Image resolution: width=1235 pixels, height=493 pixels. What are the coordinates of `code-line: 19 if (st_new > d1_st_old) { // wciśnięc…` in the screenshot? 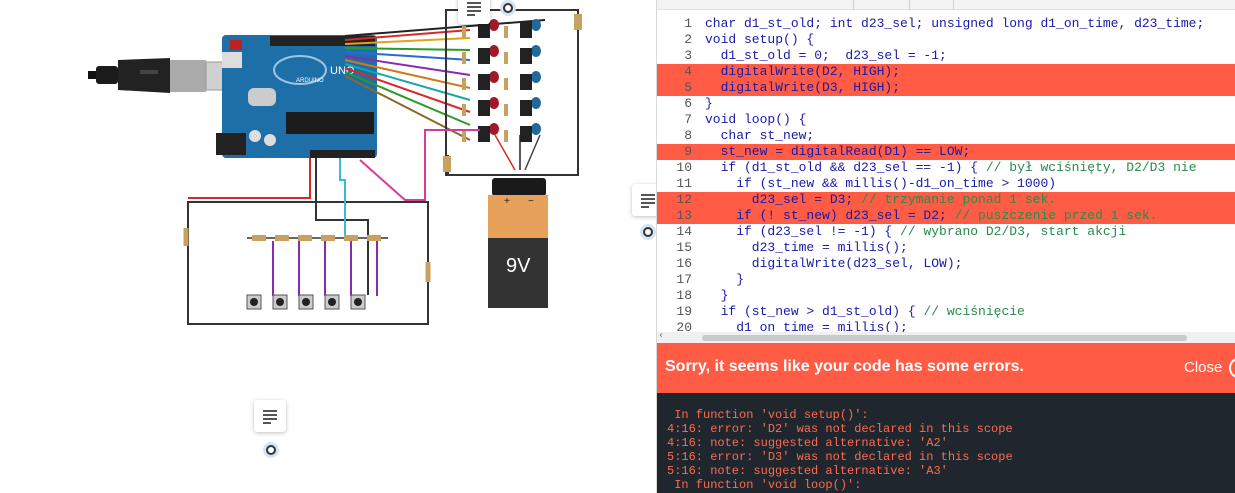 It's located at (946, 312).